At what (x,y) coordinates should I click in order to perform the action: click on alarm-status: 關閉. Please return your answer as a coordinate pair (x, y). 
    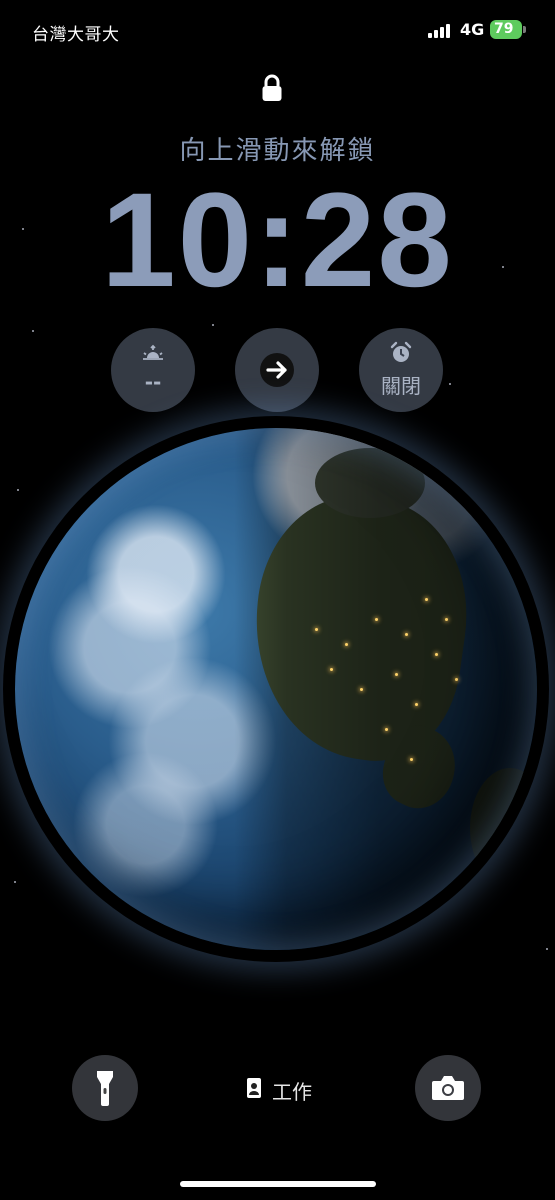
    Looking at the image, I should click on (401, 386).